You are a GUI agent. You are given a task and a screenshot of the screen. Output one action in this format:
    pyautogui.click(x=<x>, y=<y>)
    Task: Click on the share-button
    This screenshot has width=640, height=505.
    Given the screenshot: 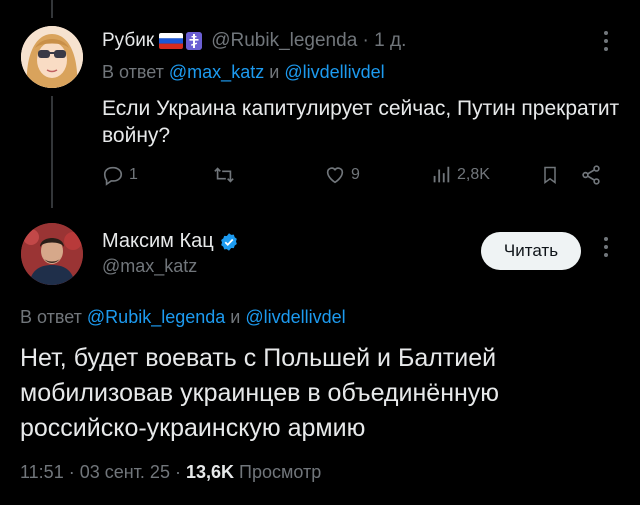 What is the action you would take?
    pyautogui.click(x=591, y=175)
    